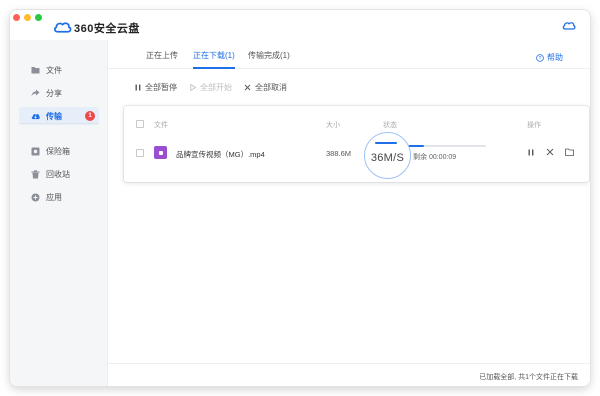 This screenshot has width=600, height=396. What do you see at coordinates (90, 116) in the screenshot?
I see `transfer-count-badge: 1` at bounding box center [90, 116].